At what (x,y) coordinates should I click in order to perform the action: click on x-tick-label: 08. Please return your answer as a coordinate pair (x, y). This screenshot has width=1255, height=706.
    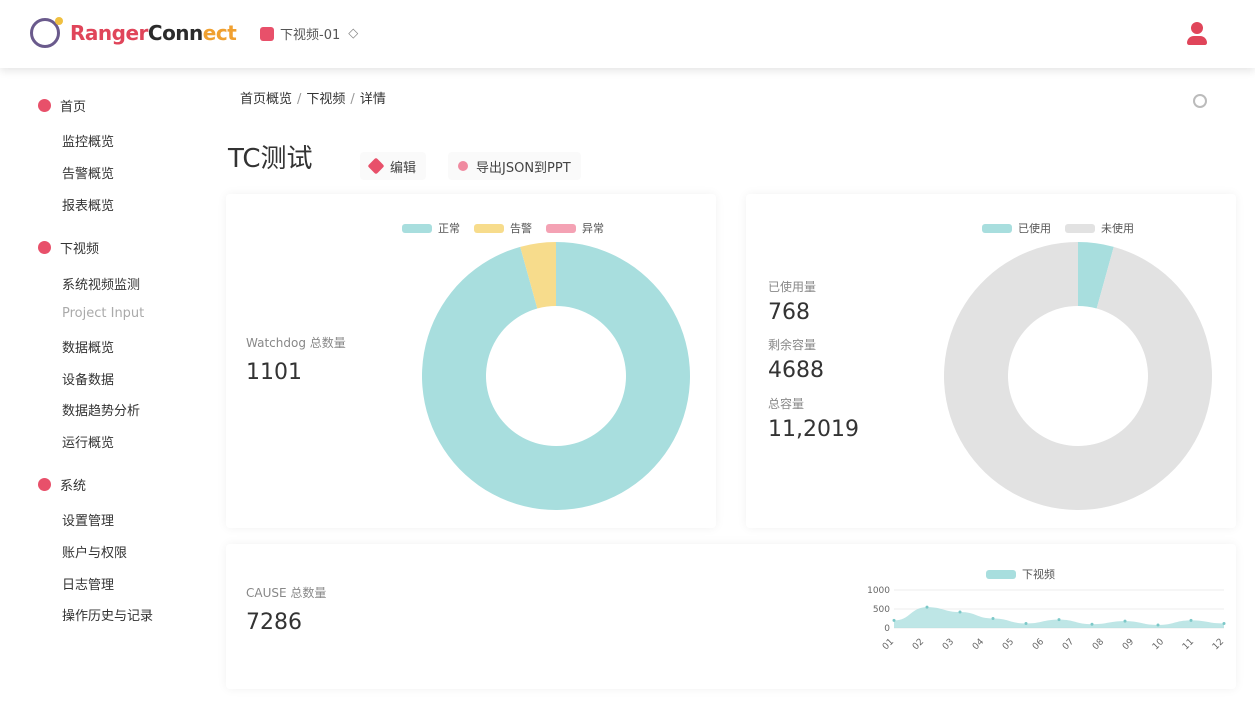
    Looking at the image, I should click on (1098, 644).